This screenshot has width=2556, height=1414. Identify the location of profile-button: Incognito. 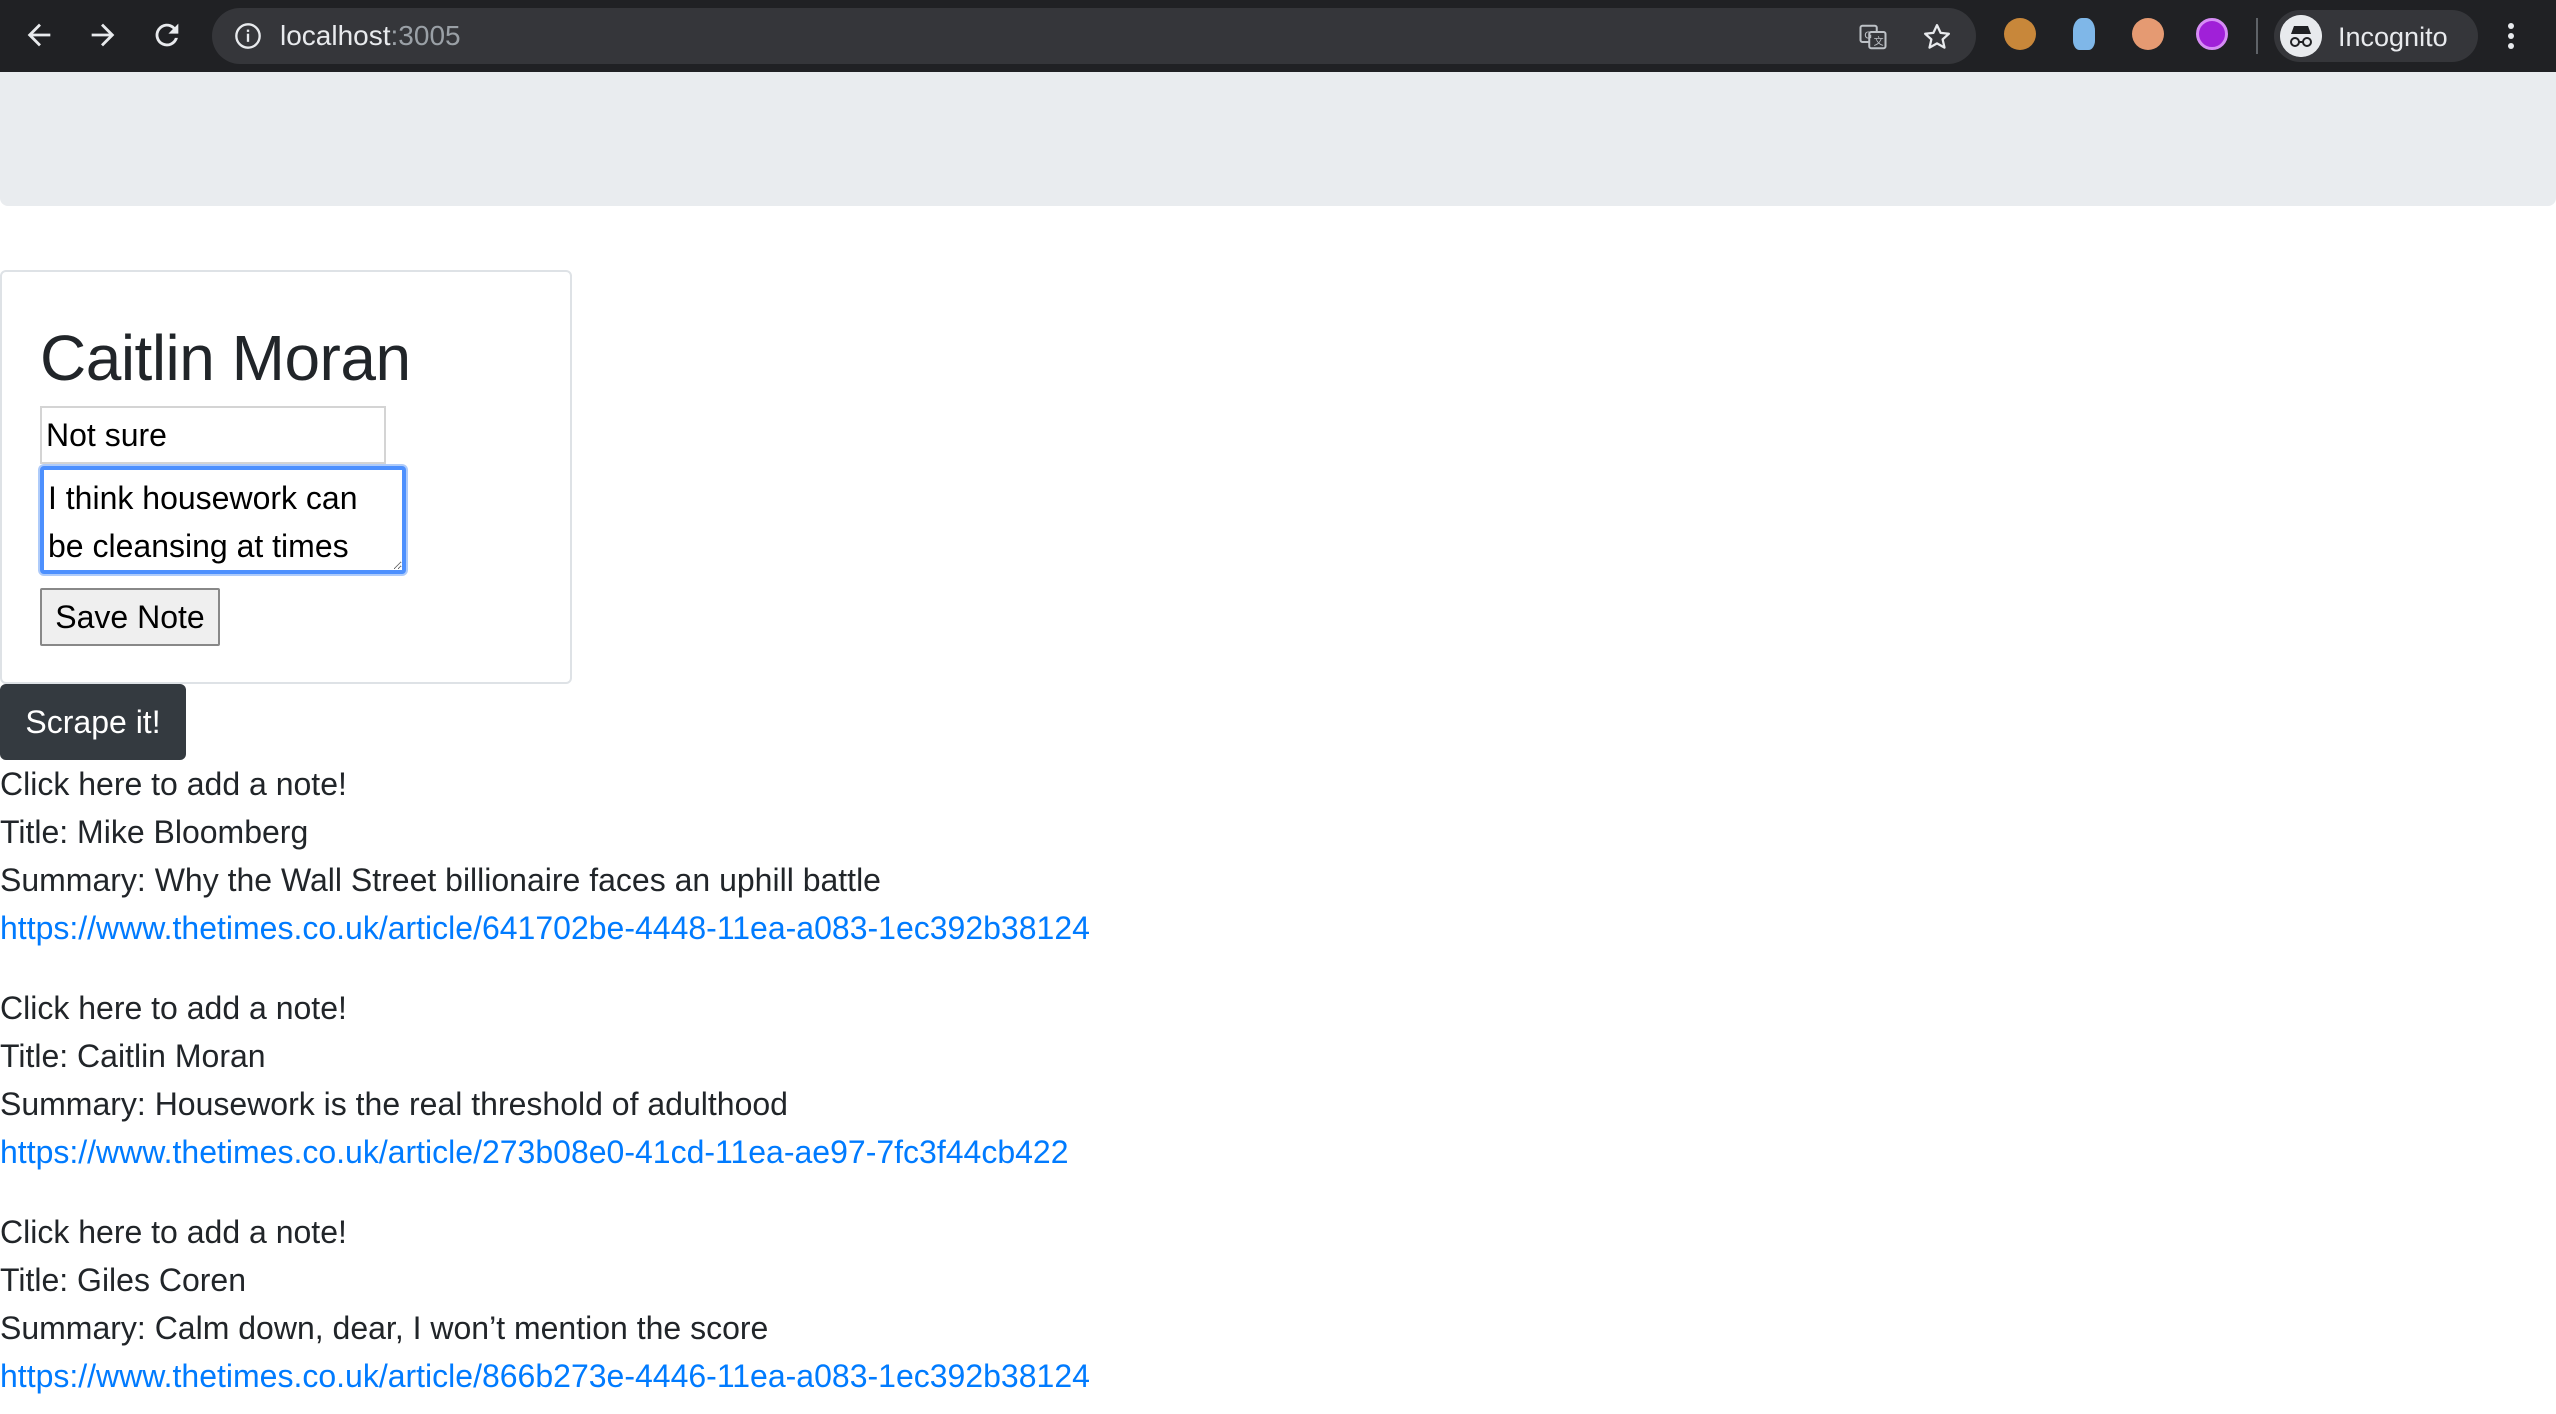
(2376, 36).